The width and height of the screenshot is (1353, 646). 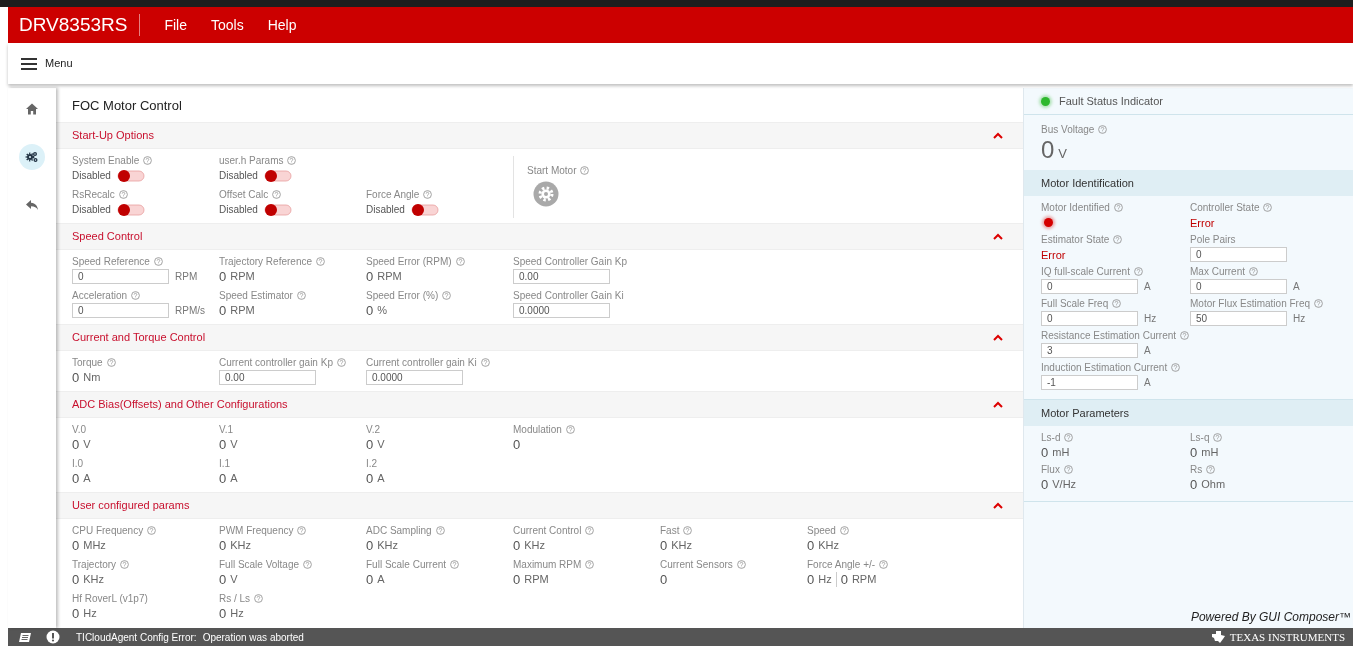 What do you see at coordinates (175, 25) in the screenshot?
I see `menu-item: File` at bounding box center [175, 25].